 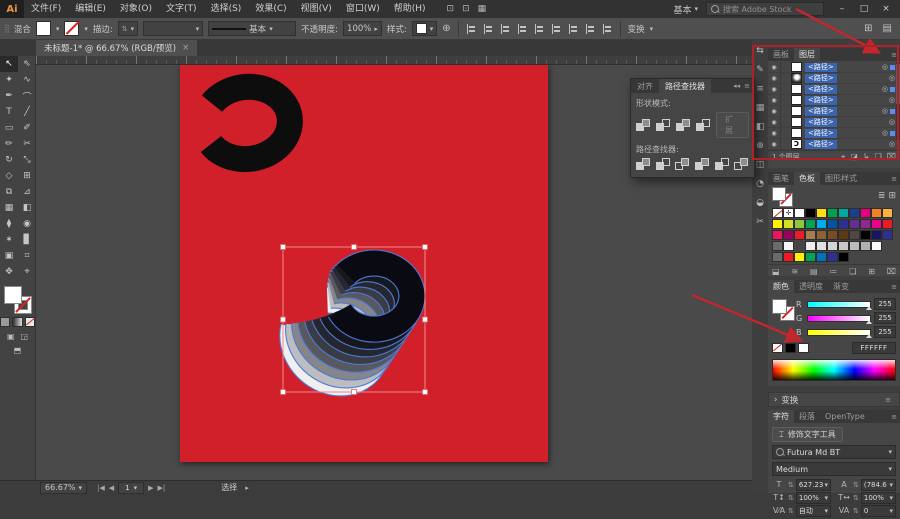 I want to click on locate-object-icon: ⌖, so click(x=843, y=157).